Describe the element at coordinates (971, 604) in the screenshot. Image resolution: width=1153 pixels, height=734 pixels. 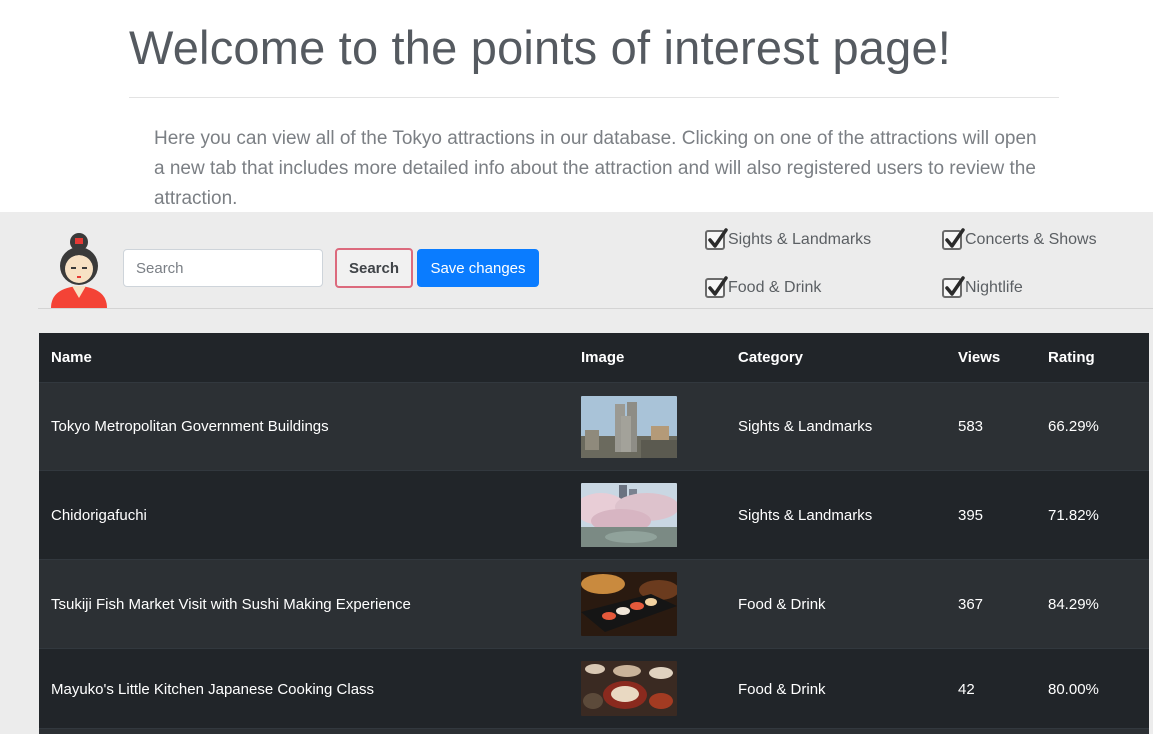
I see `attraction-views: 367` at that location.